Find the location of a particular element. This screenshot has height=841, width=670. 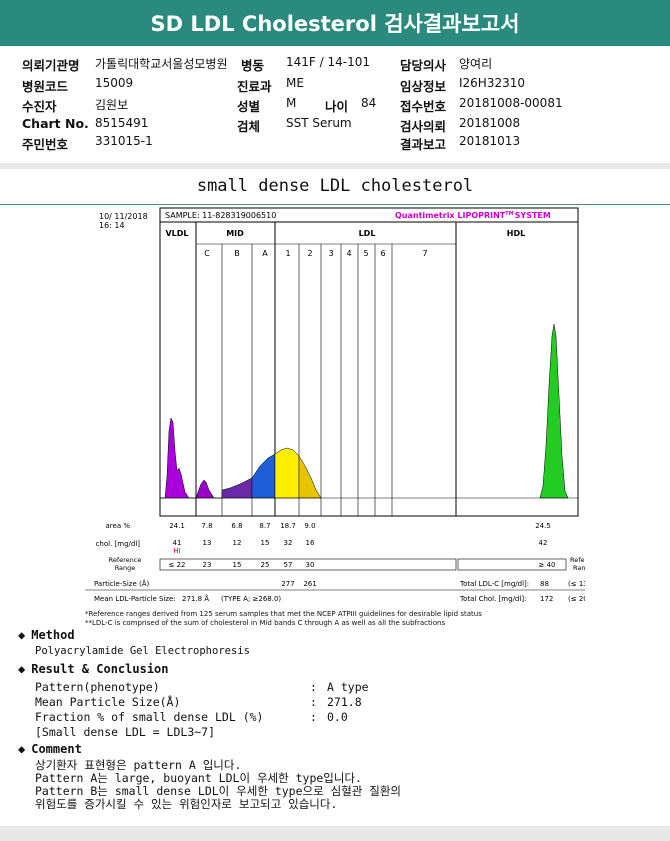

doctor-value: 양여리 is located at coordinates (476, 64).